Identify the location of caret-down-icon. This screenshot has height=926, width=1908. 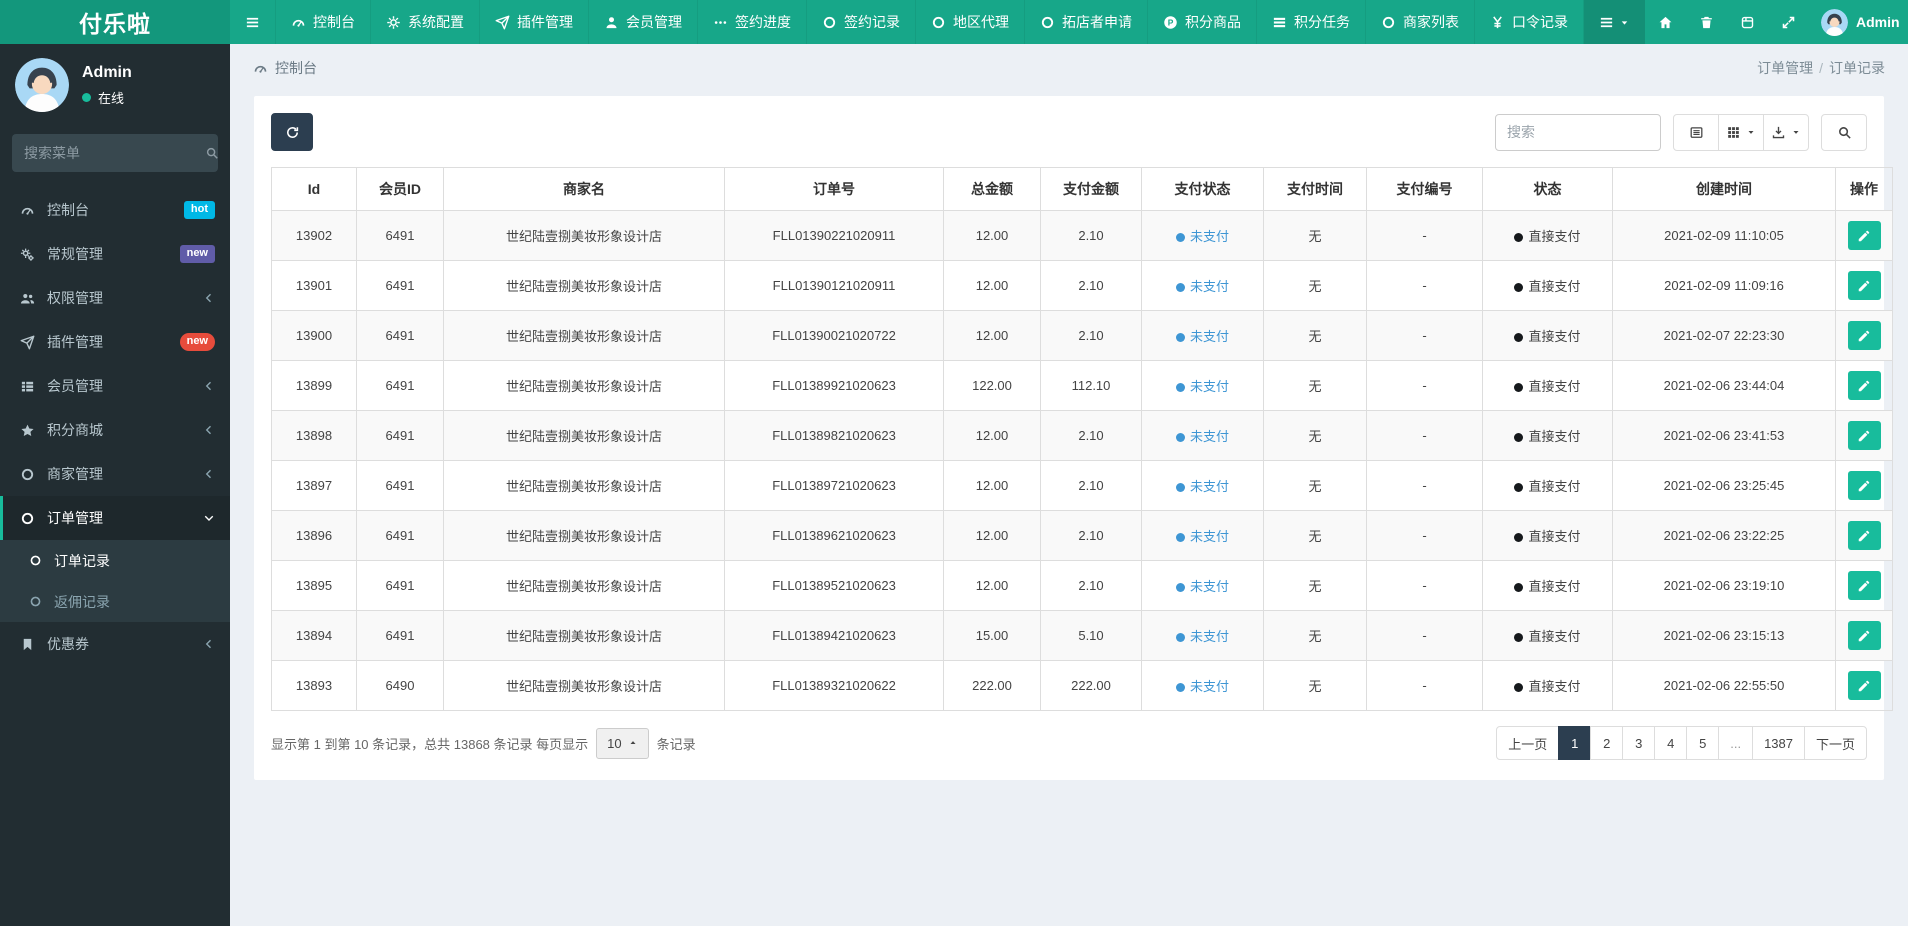
(1624, 22).